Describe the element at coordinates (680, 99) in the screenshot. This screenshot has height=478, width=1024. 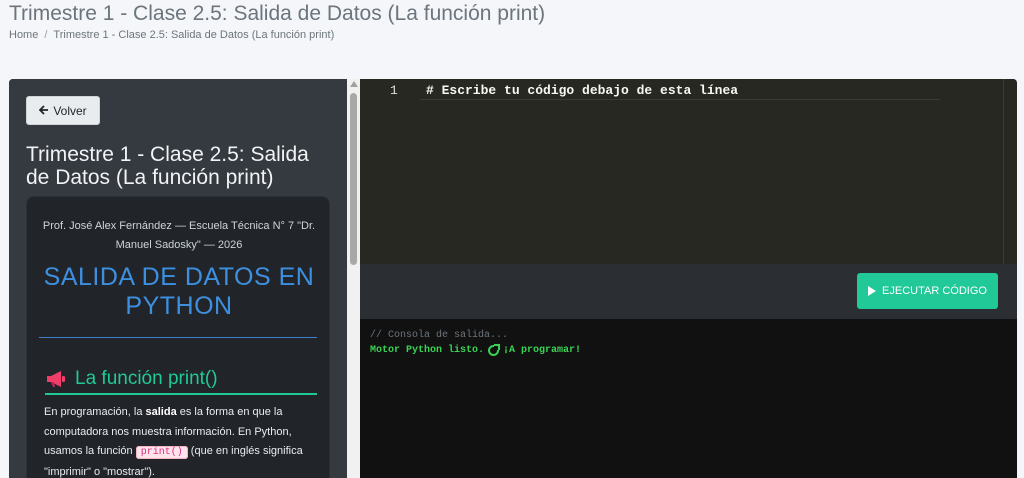
I see `current-line-highlight` at that location.